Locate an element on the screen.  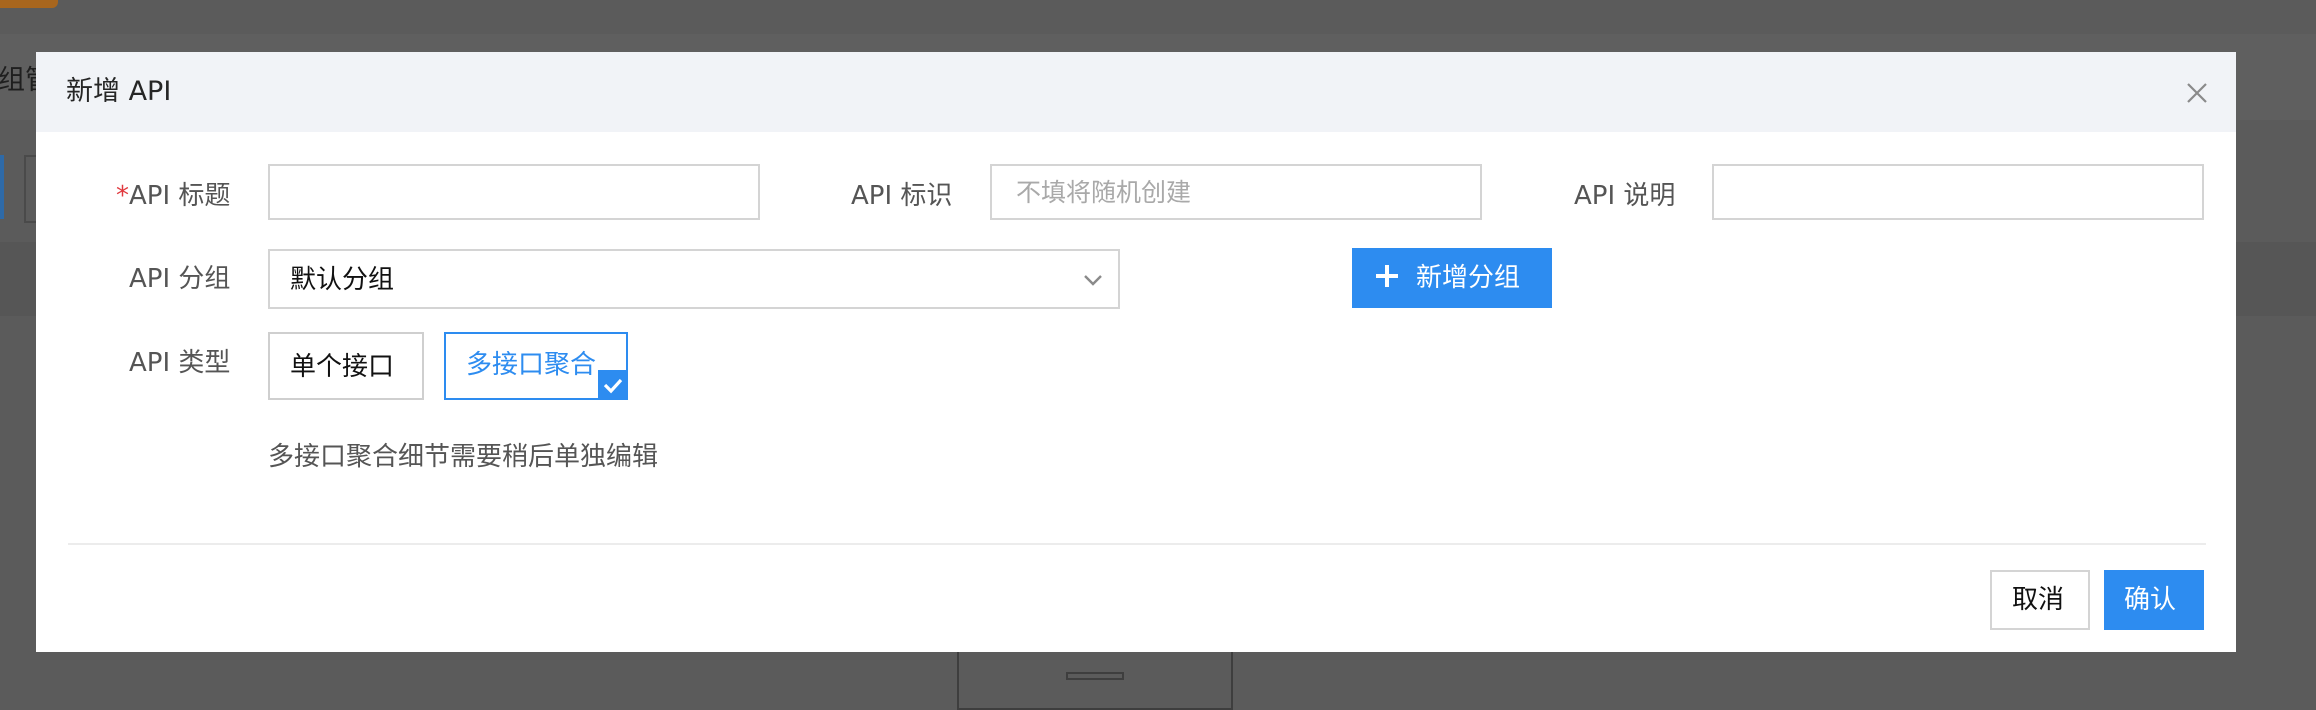
dialog-header: 新增 API is located at coordinates (1136, 92).